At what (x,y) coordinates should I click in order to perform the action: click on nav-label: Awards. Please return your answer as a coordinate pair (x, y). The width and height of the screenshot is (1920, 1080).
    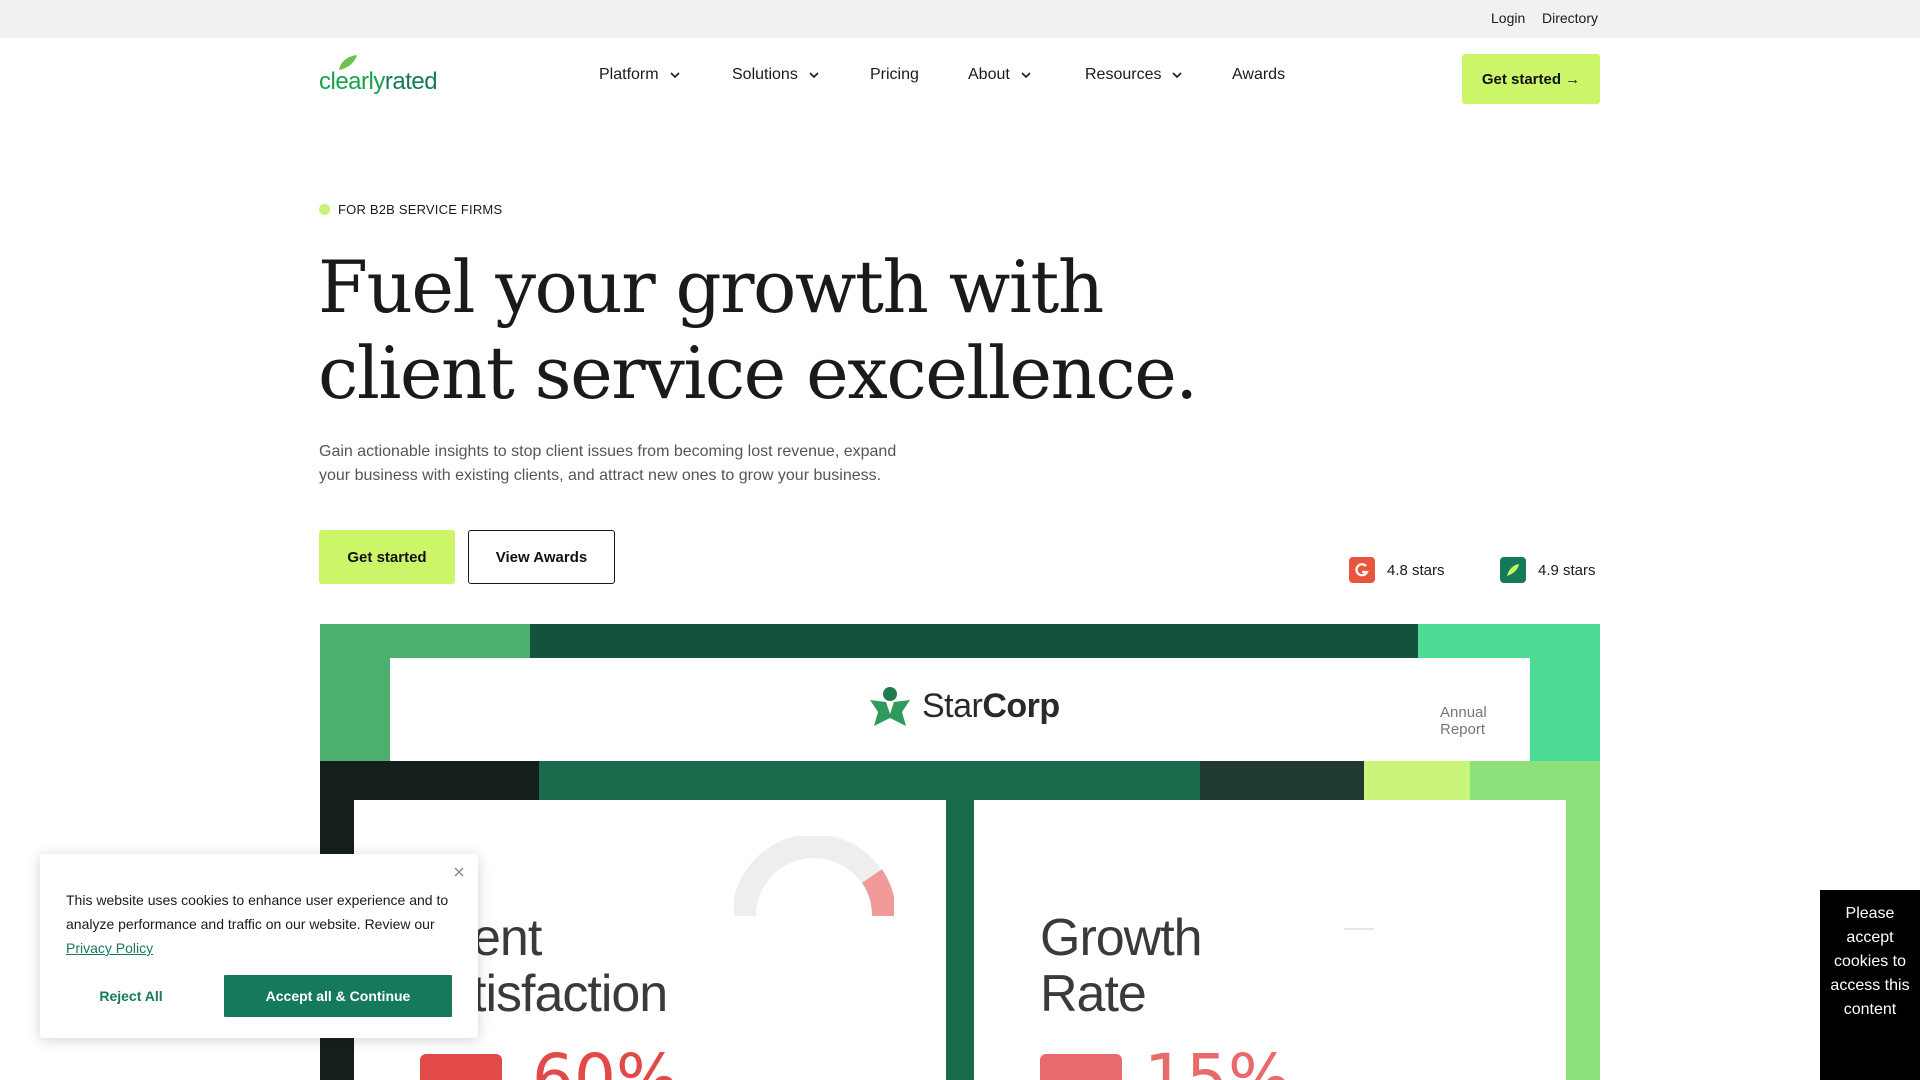
    Looking at the image, I should click on (1259, 74).